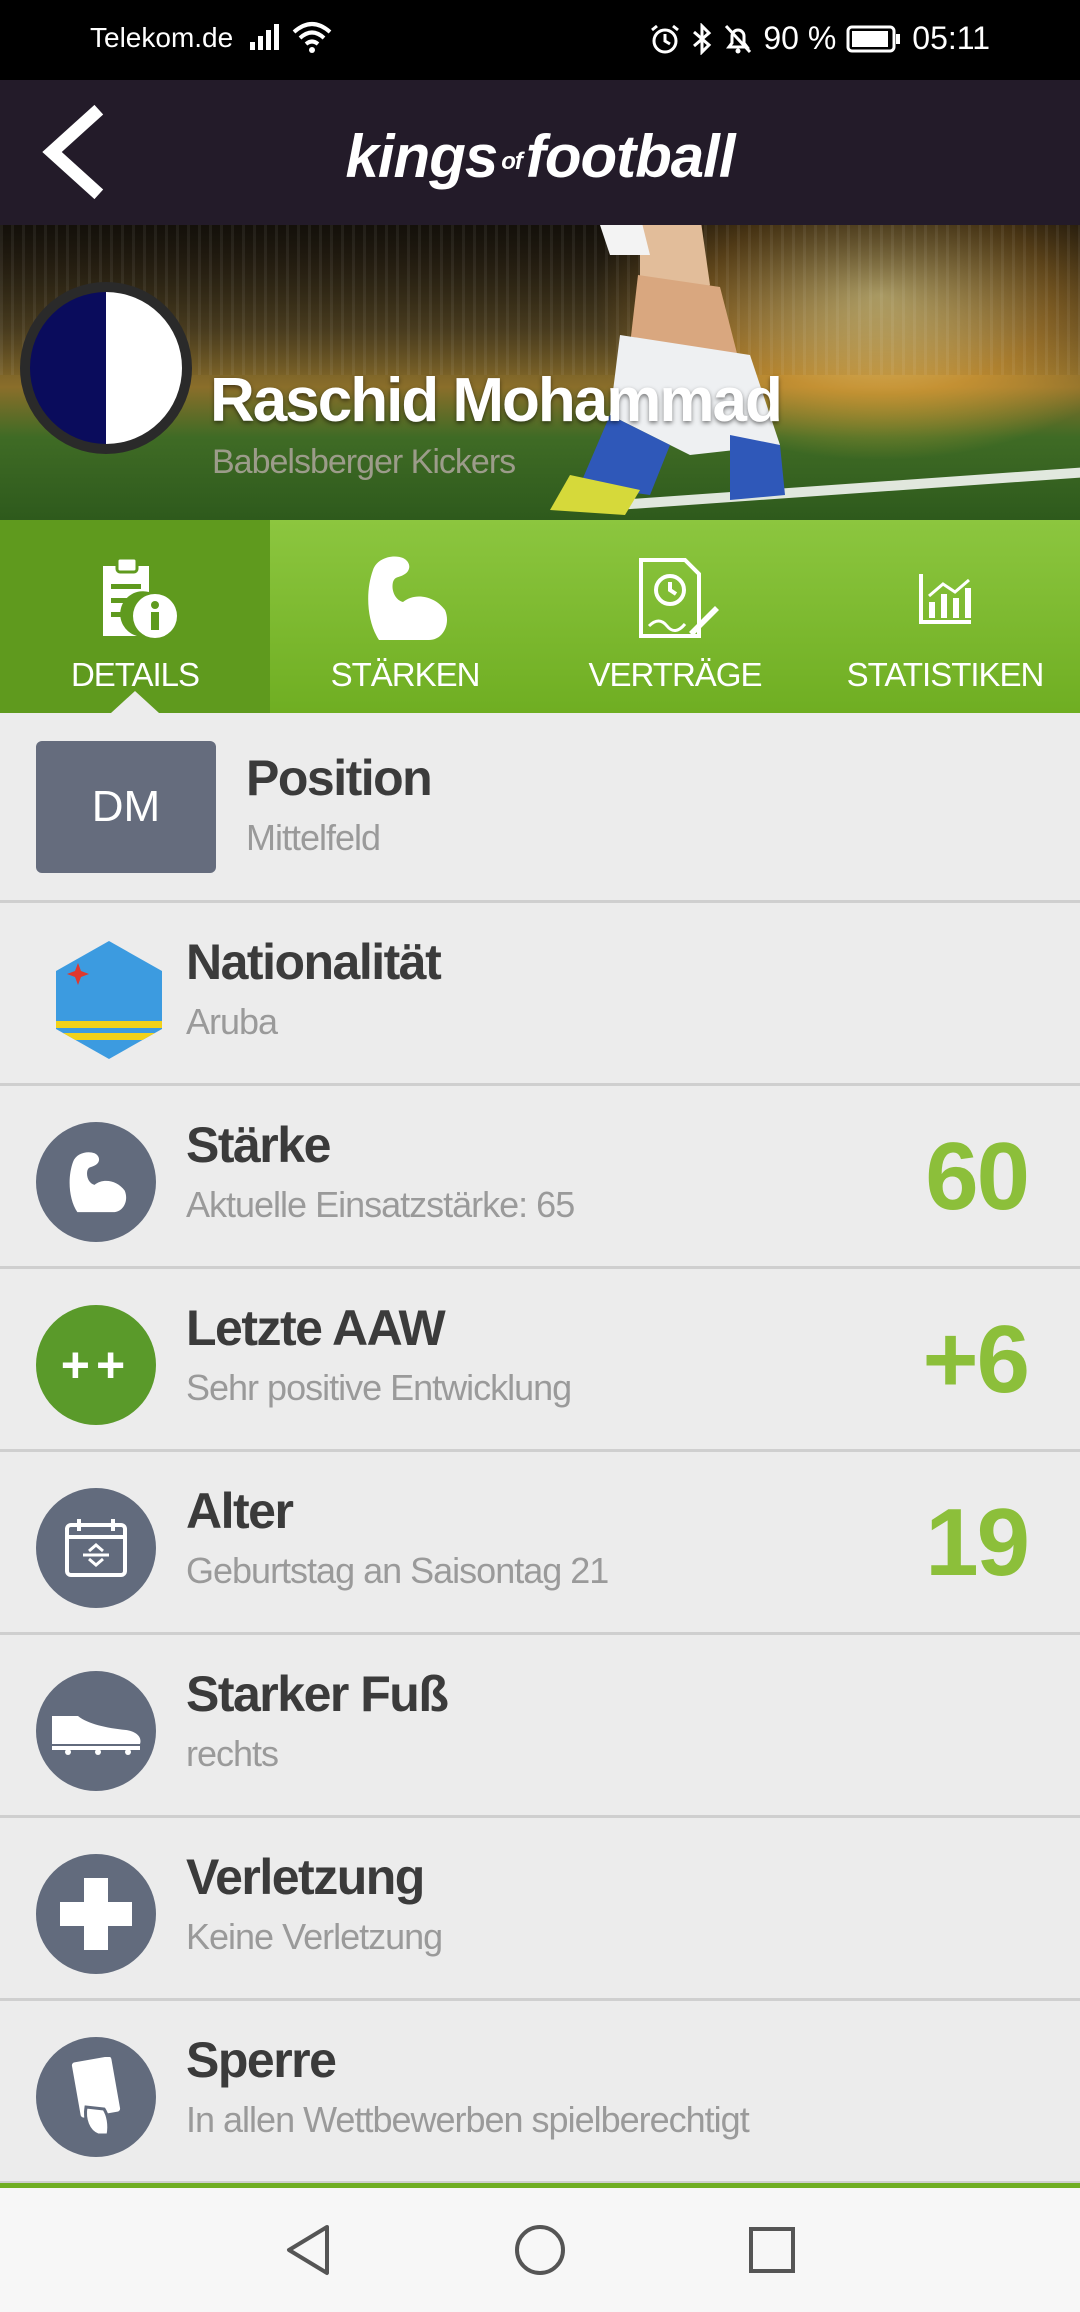  Describe the element at coordinates (316, 1328) in the screenshot. I see `row-title: Letzte AAW` at that location.